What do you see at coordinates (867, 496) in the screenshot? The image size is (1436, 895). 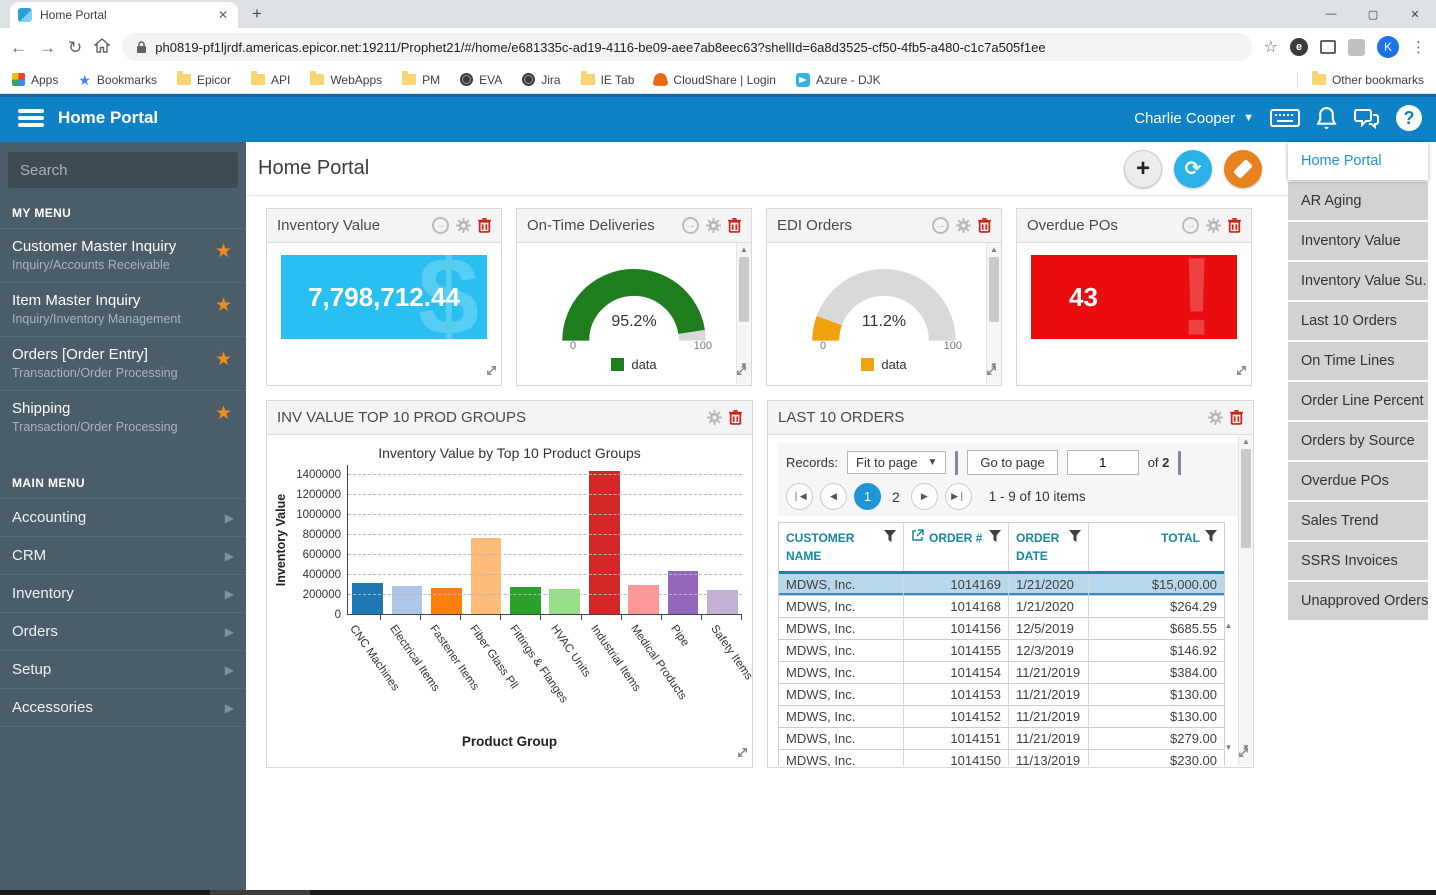 I see `page-1-button: 1` at bounding box center [867, 496].